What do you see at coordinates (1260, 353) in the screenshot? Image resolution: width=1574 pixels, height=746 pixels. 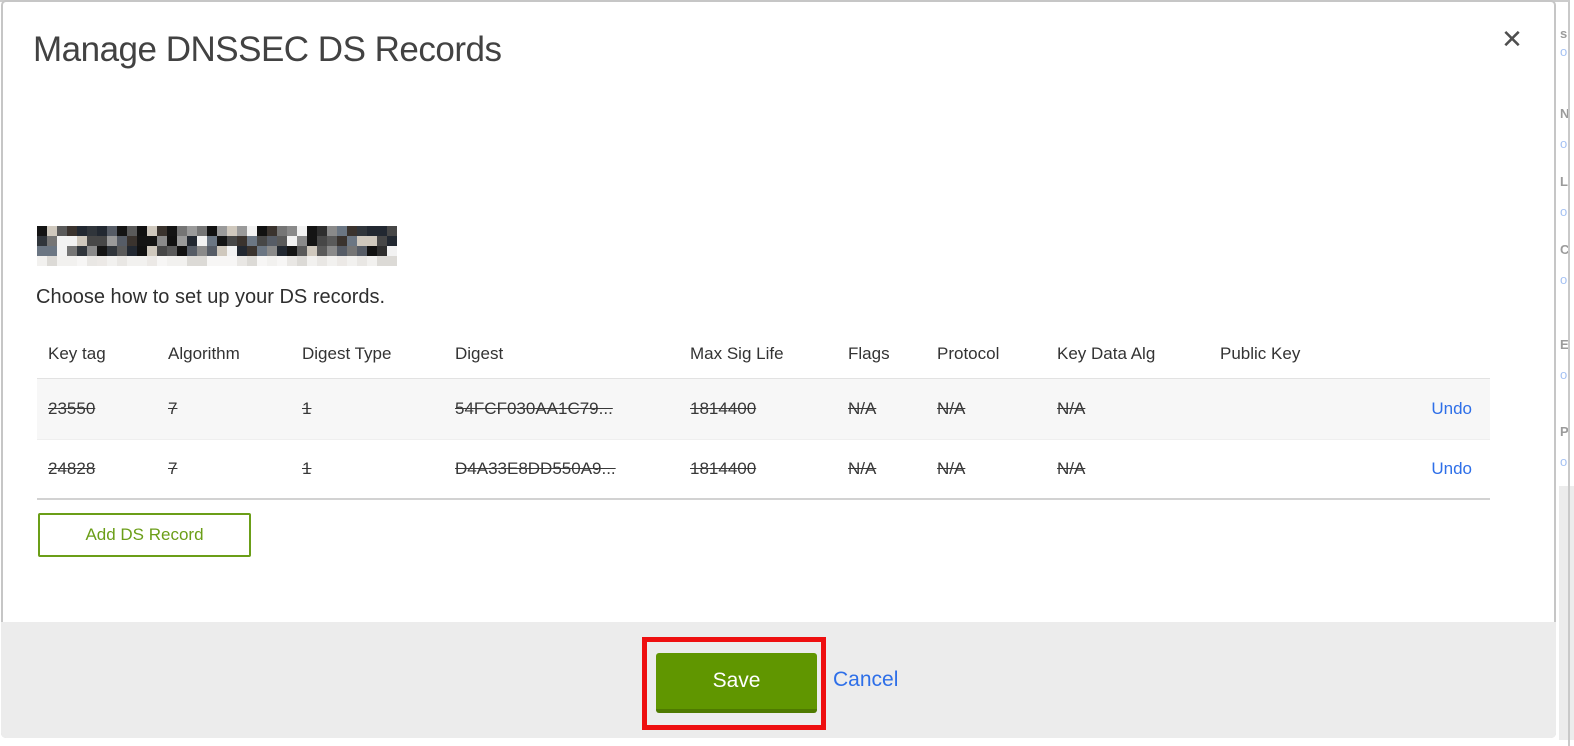 I see `column-header-public-key: Public Key` at bounding box center [1260, 353].